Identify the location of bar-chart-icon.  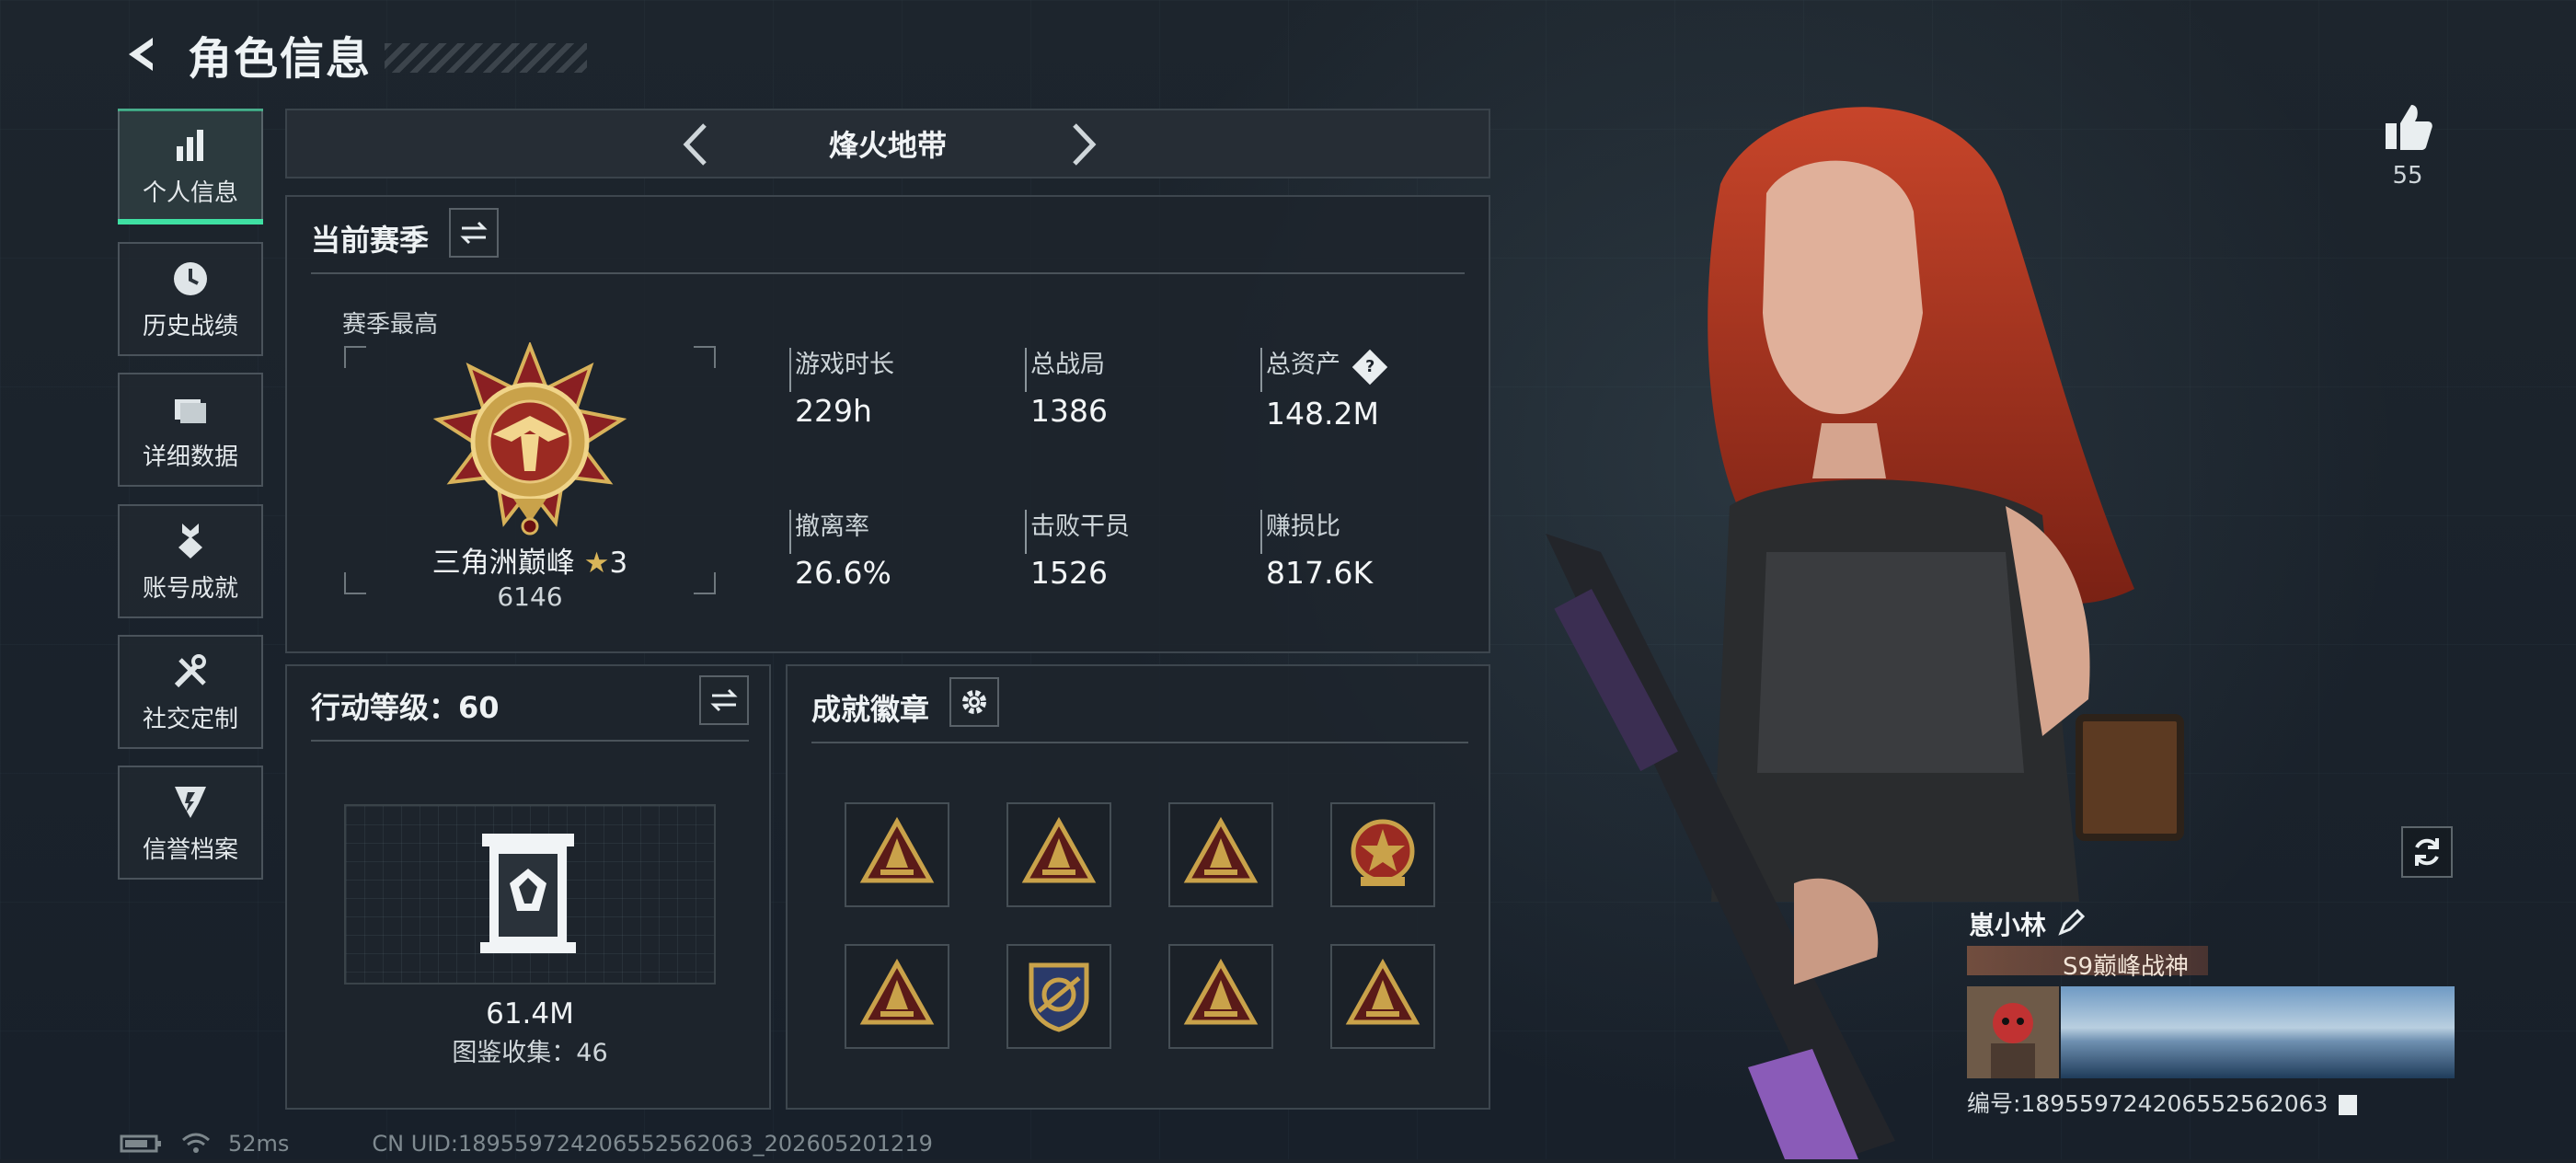
(190, 145).